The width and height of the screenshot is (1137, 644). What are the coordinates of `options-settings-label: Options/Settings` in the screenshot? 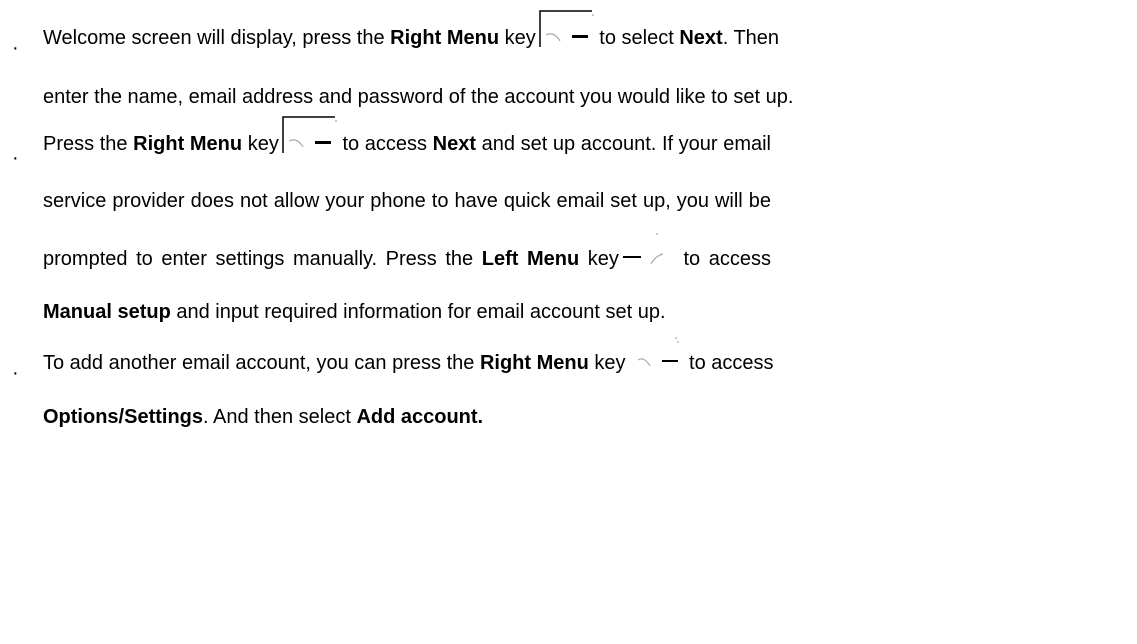 It's located at (123, 417).